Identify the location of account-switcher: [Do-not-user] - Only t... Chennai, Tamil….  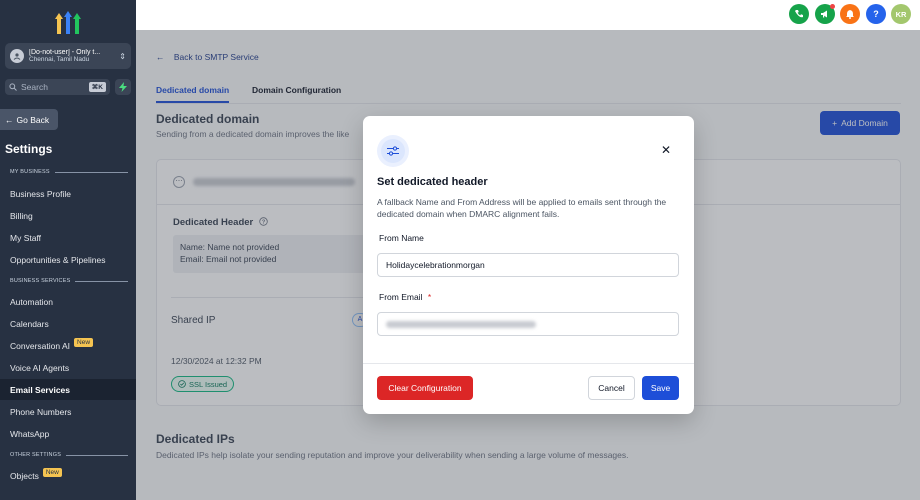
(68, 56).